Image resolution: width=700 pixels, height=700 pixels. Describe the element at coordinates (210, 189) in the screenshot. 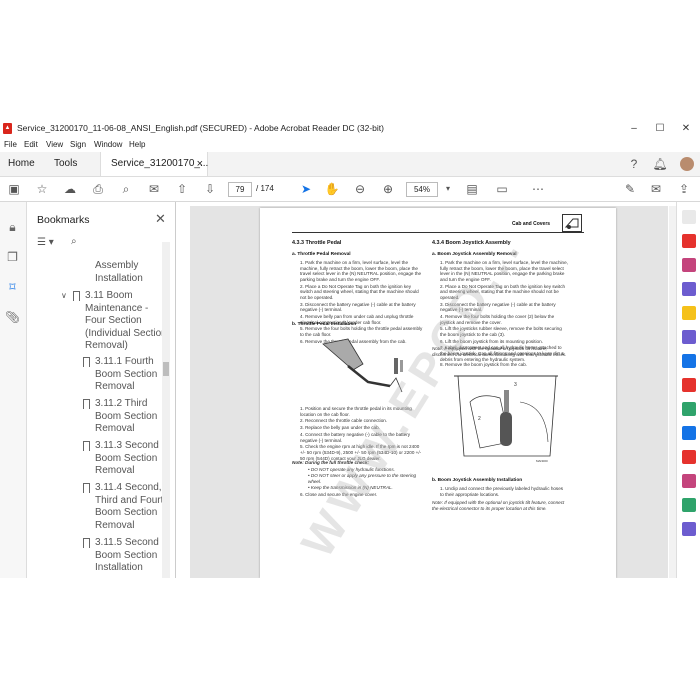

I see `next-page-icon: ⇩` at that location.